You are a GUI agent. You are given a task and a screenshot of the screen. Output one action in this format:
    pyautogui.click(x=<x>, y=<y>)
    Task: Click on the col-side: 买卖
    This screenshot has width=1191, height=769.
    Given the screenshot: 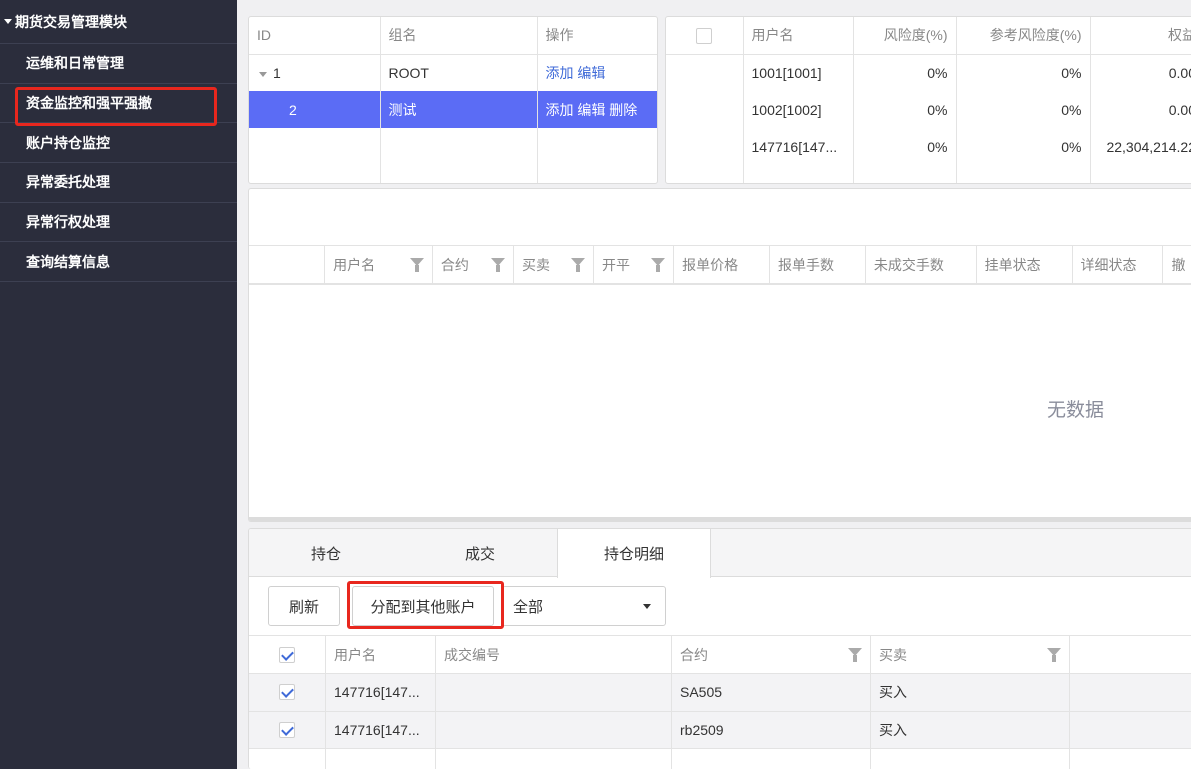 What is the action you would take?
    pyautogui.click(x=970, y=654)
    